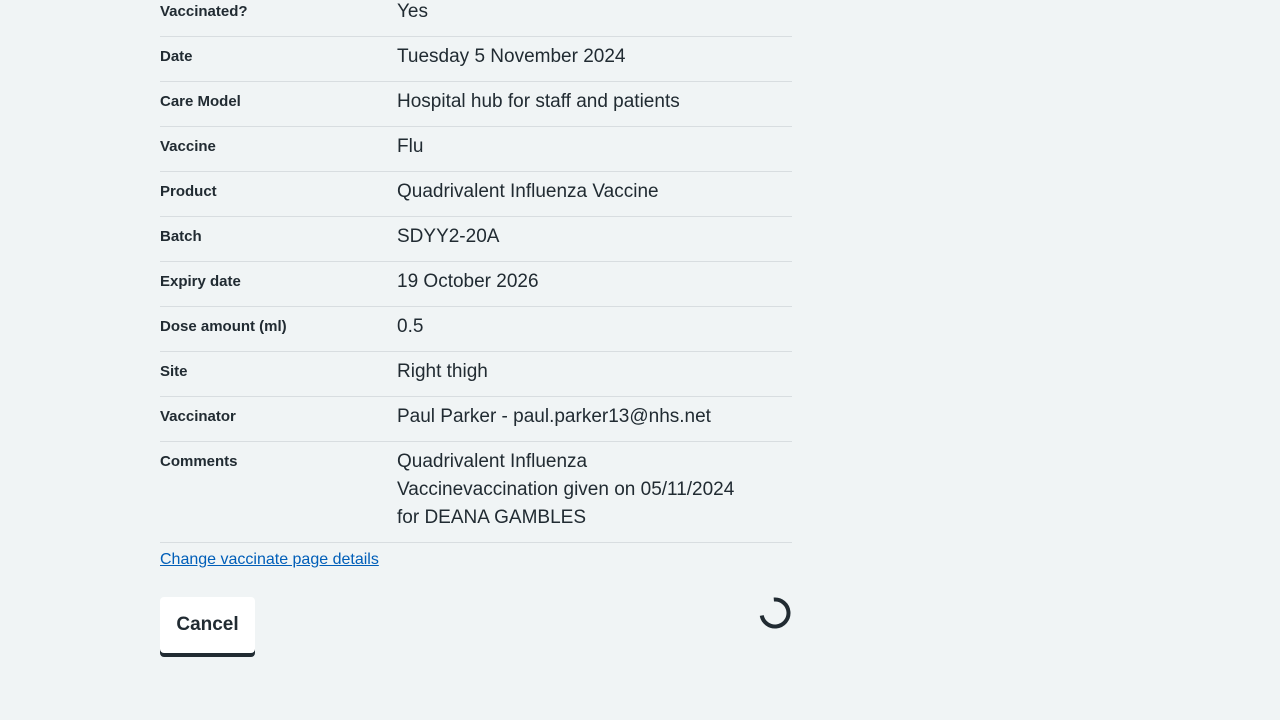 The width and height of the screenshot is (1280, 720). I want to click on summary-row-expiry-date: Expiry date 19 October 2026, so click(476, 284).